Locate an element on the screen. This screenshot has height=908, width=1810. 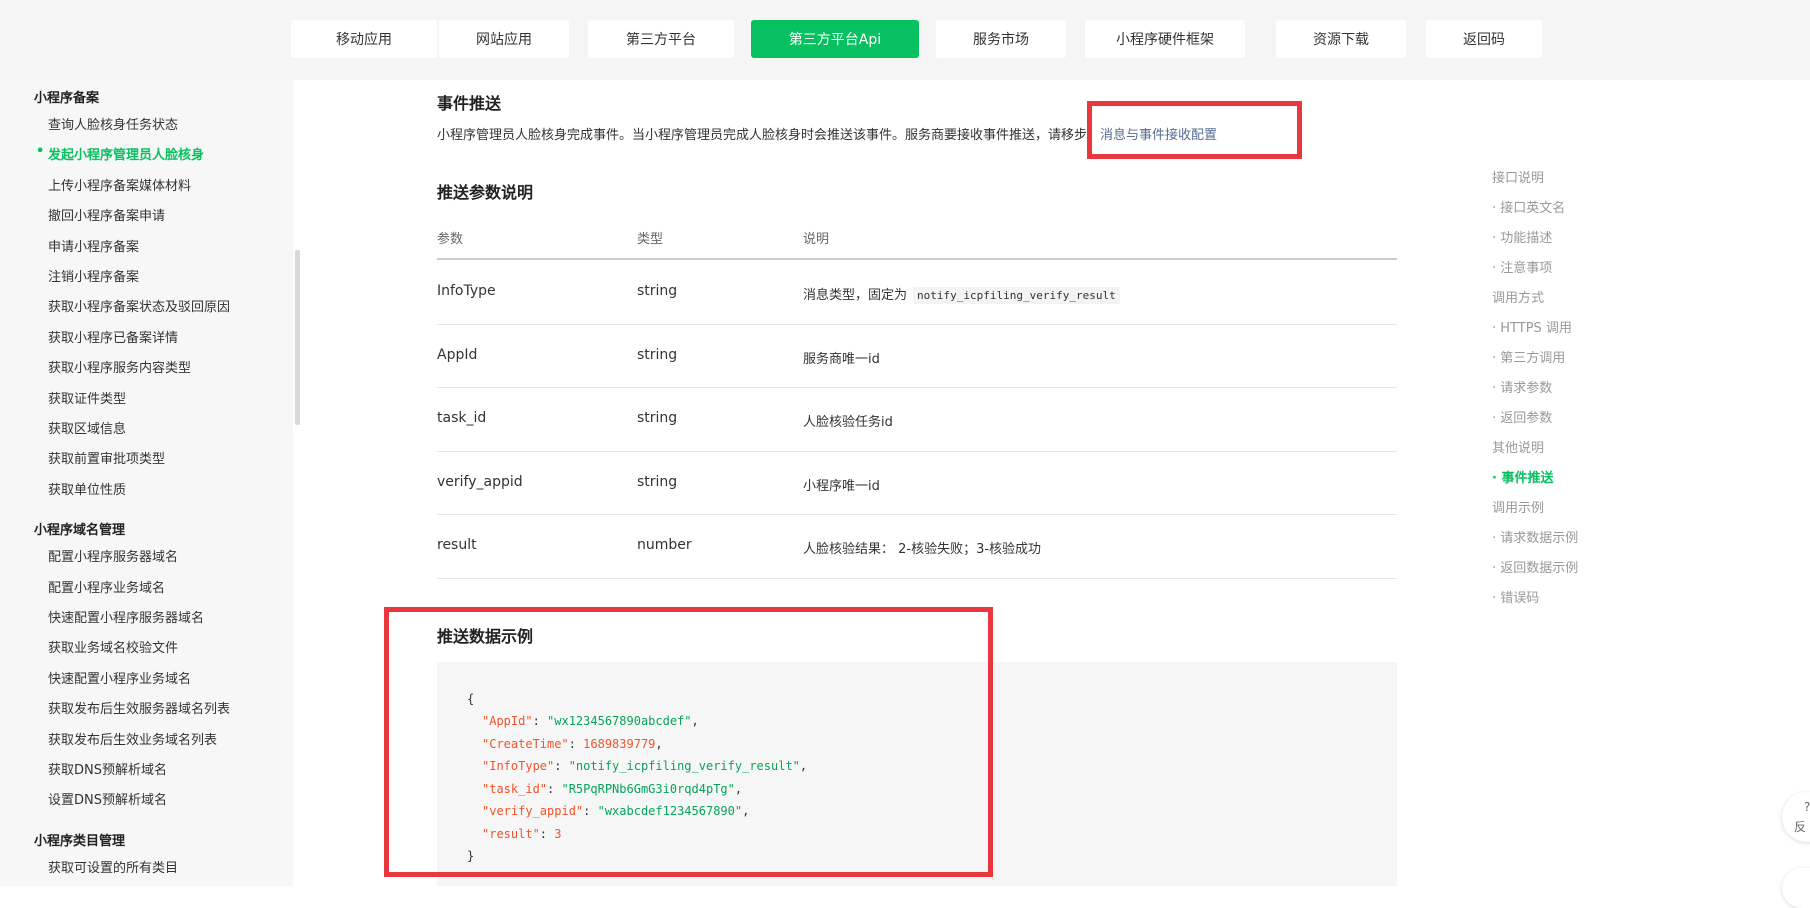
table-header: 说明 is located at coordinates (816, 239).